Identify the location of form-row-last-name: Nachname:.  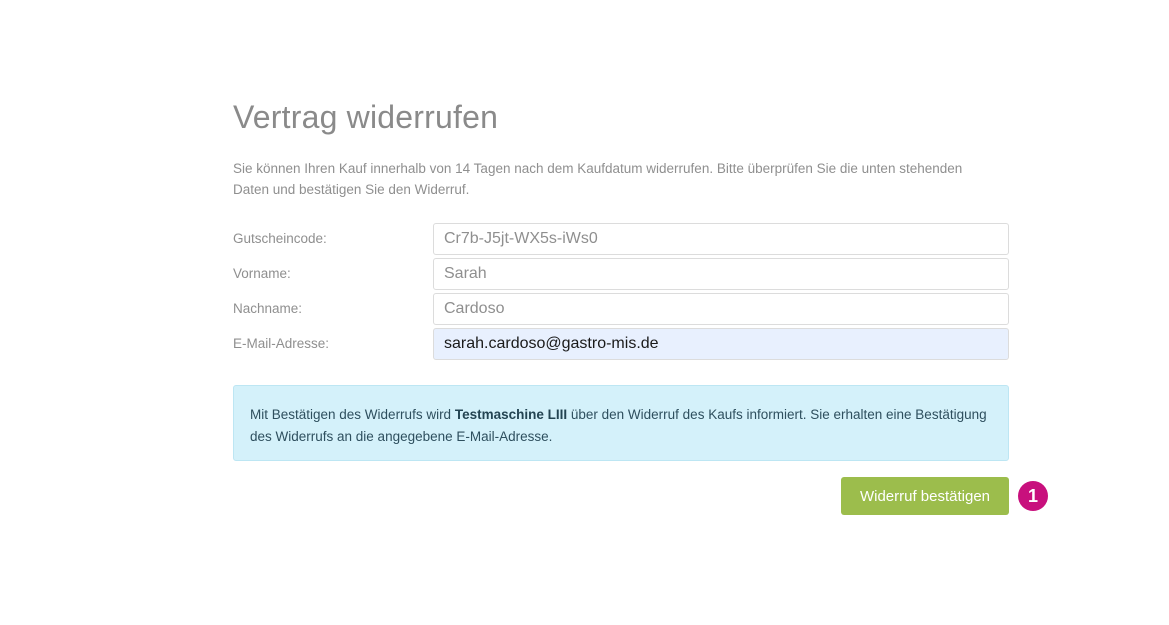
(621, 308).